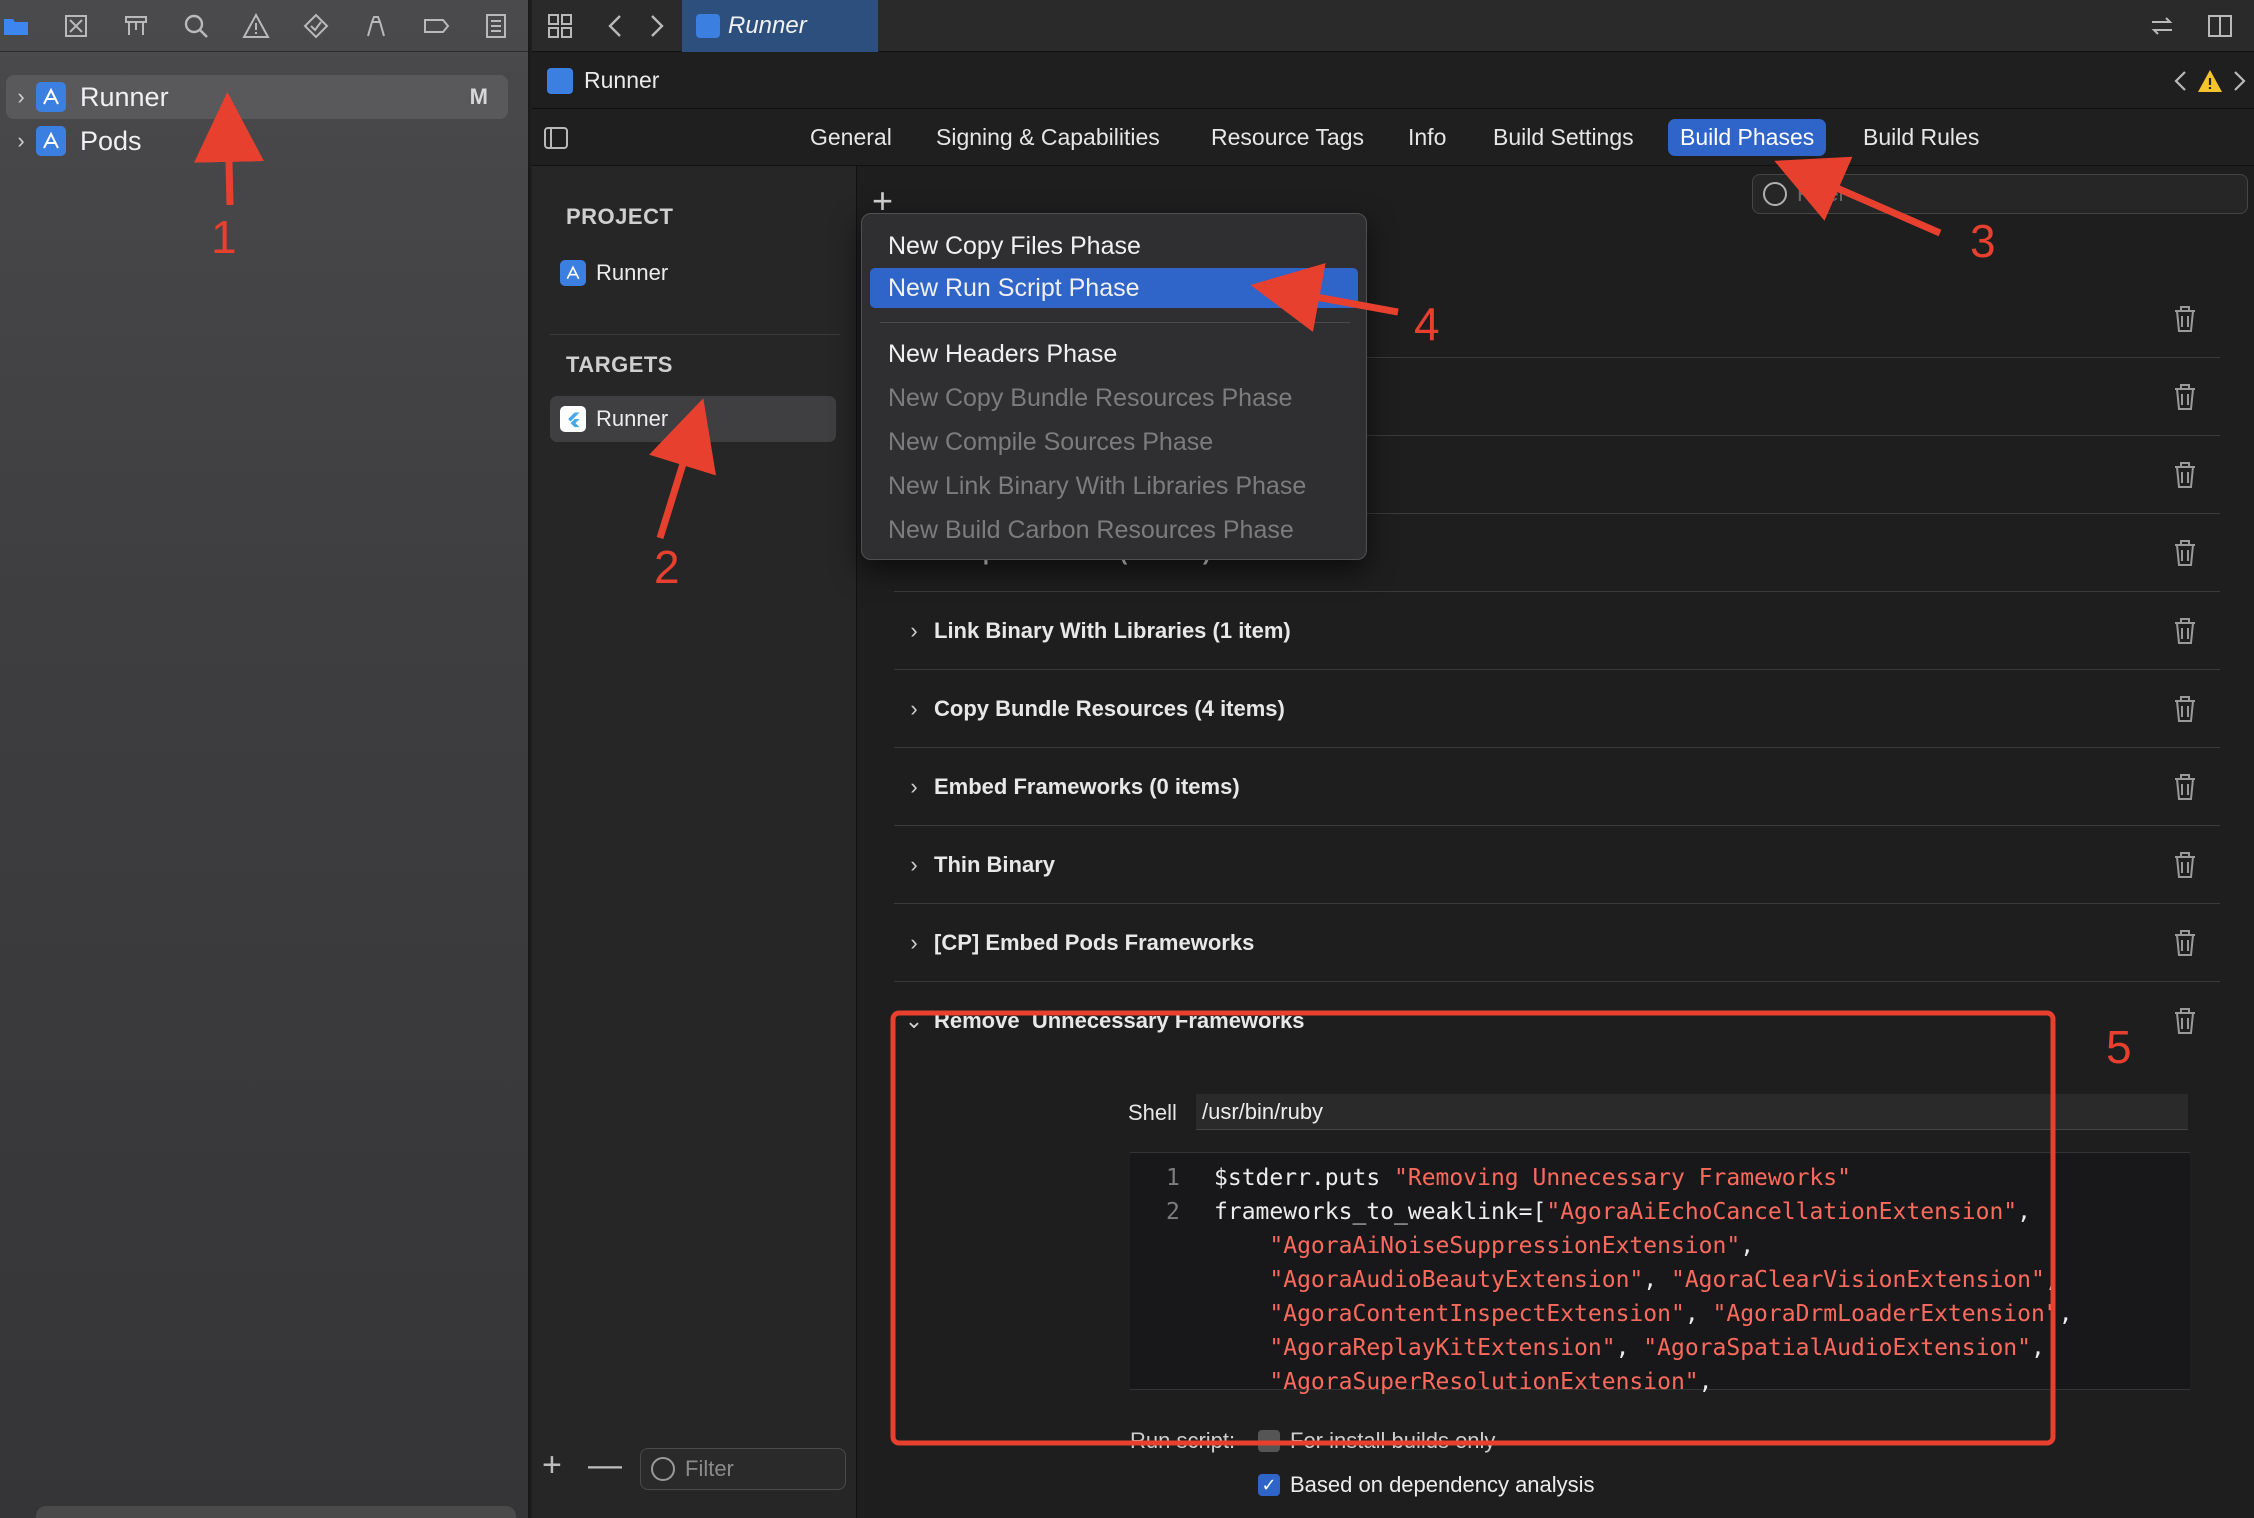 The image size is (2254, 1518). What do you see at coordinates (1393, 1440) in the screenshot?
I see `install-builds-label: For install builds only` at bounding box center [1393, 1440].